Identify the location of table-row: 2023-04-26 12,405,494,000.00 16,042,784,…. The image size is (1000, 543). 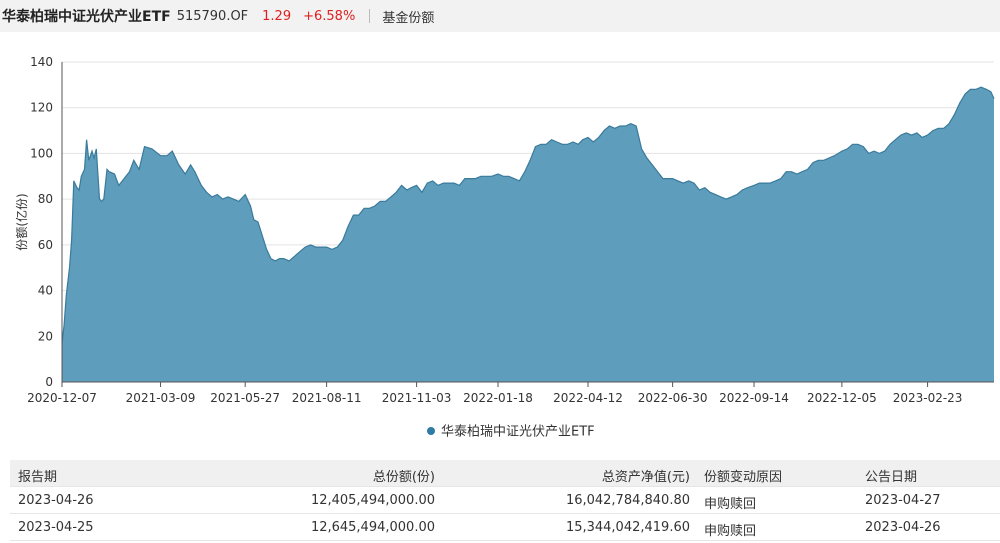
(505, 500).